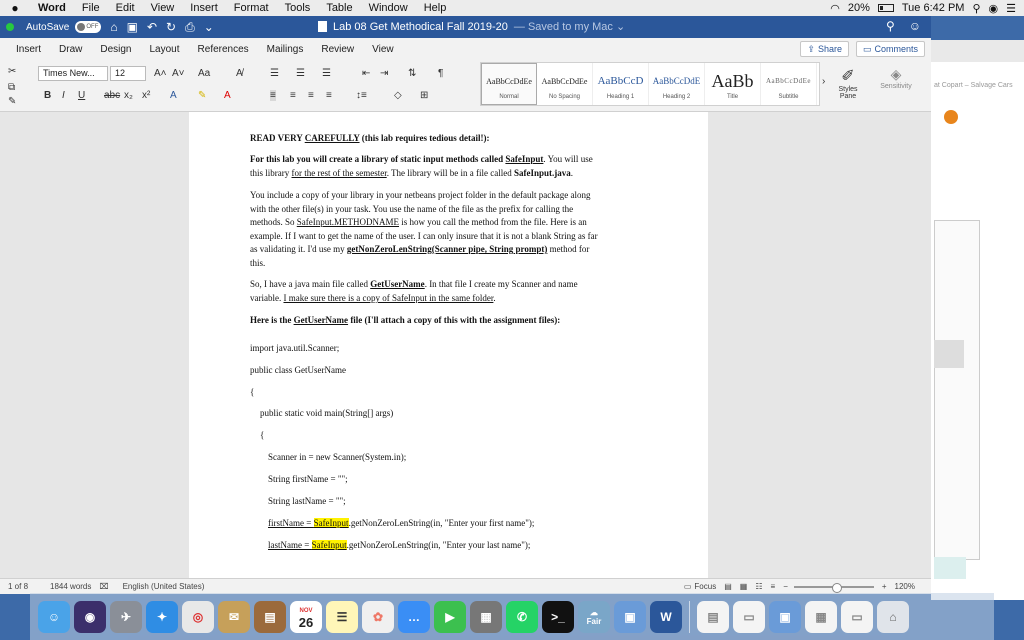 This screenshot has width=1024, height=640. I want to click on menu-help: Help, so click(435, 8).